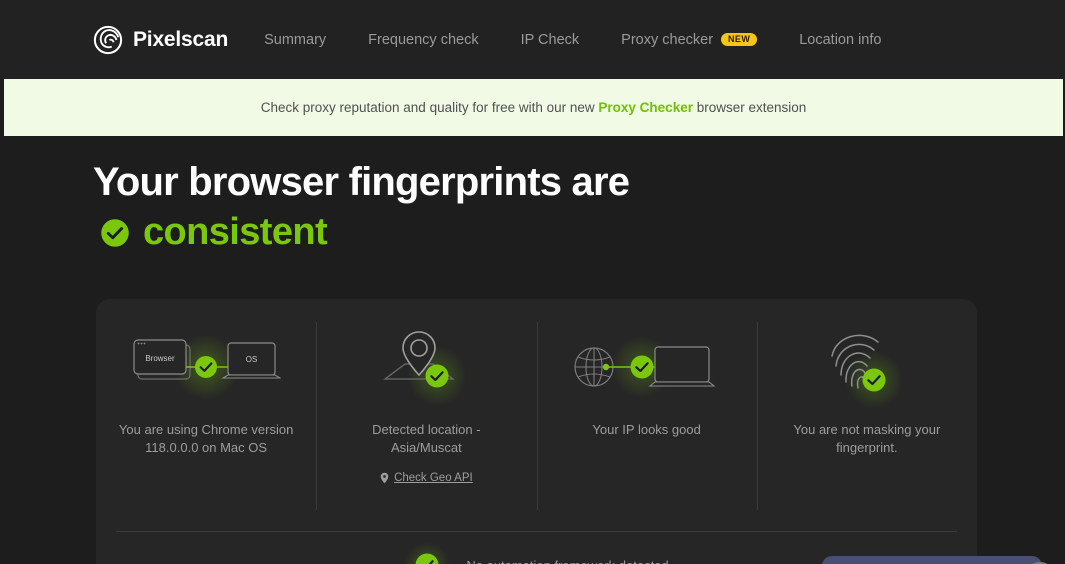 This screenshot has height=564, width=1065. I want to click on pixelscan-spiral-logo-icon, so click(108, 39).